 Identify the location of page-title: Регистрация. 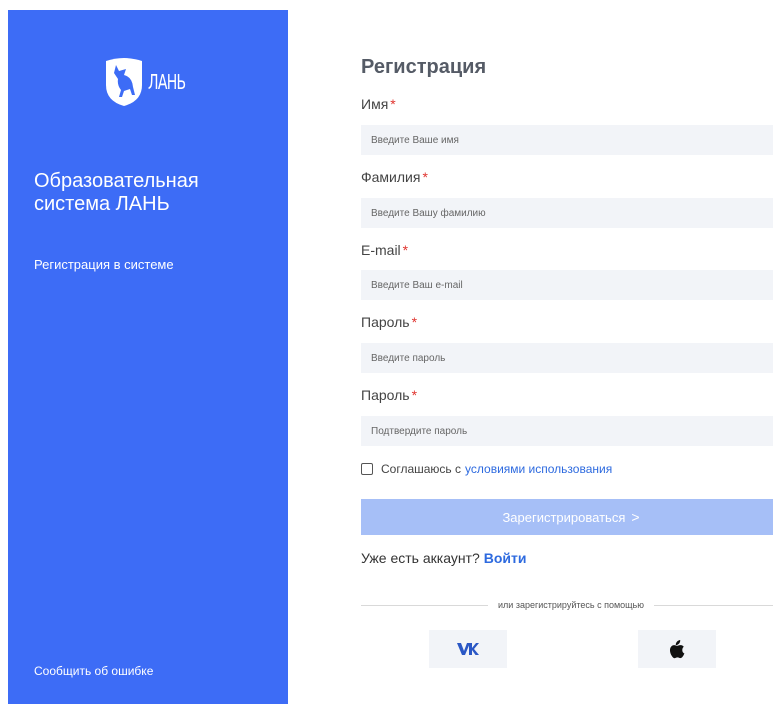
(424, 67).